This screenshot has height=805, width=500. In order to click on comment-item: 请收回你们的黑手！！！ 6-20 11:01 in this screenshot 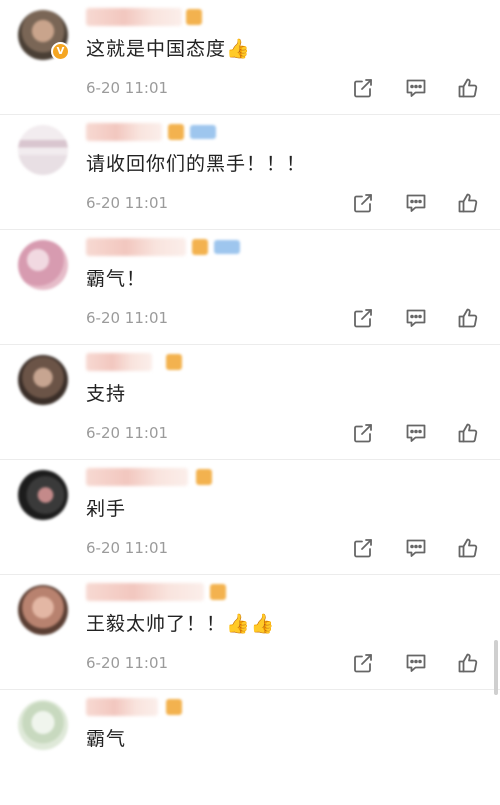, I will do `click(250, 172)`.